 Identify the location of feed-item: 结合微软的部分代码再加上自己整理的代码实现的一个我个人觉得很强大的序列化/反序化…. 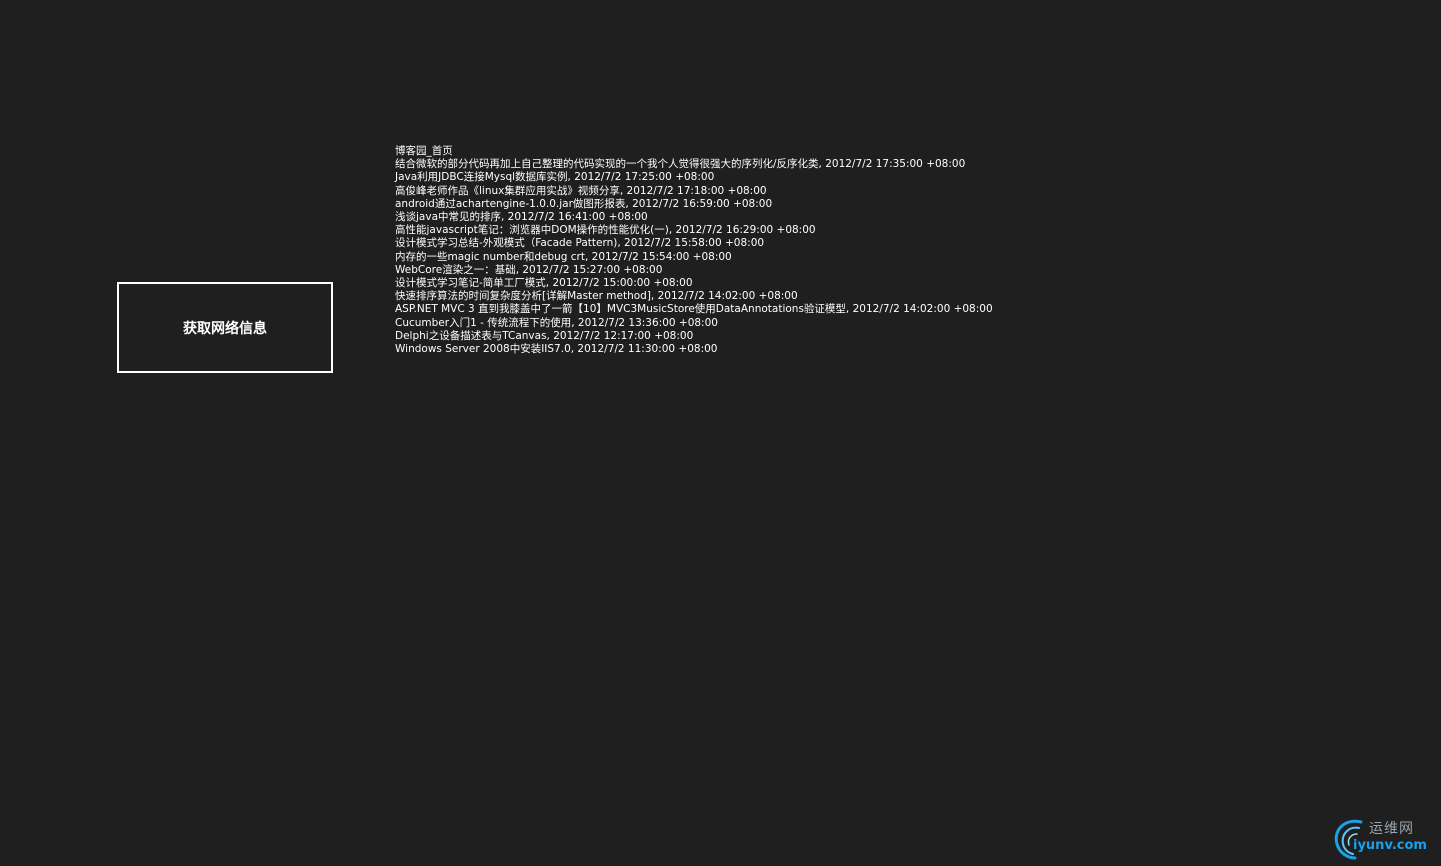
(680, 164).